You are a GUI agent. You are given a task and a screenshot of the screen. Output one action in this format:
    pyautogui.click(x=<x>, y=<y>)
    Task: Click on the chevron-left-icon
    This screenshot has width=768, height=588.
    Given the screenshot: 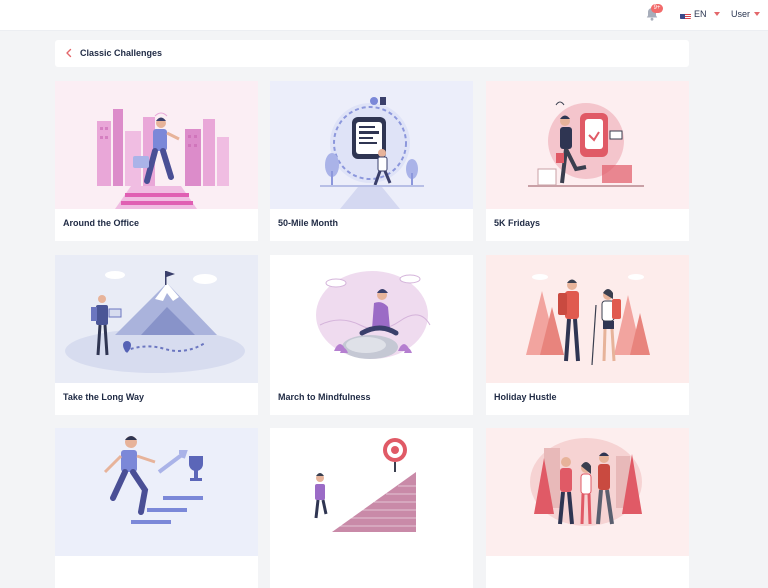 What is the action you would take?
    pyautogui.click(x=69, y=53)
    